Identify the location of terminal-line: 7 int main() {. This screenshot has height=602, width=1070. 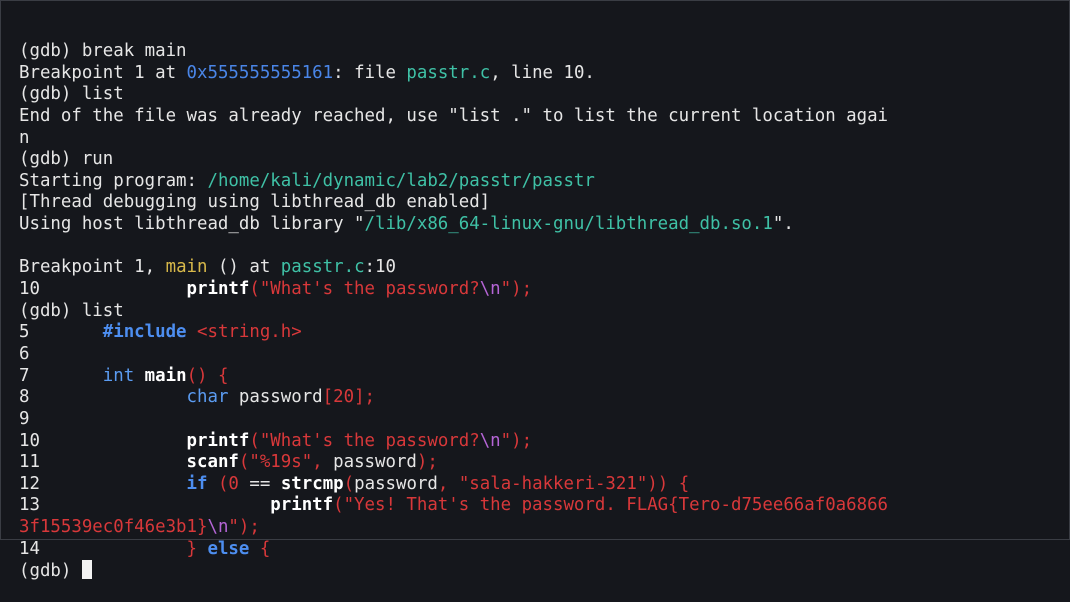
(544, 377).